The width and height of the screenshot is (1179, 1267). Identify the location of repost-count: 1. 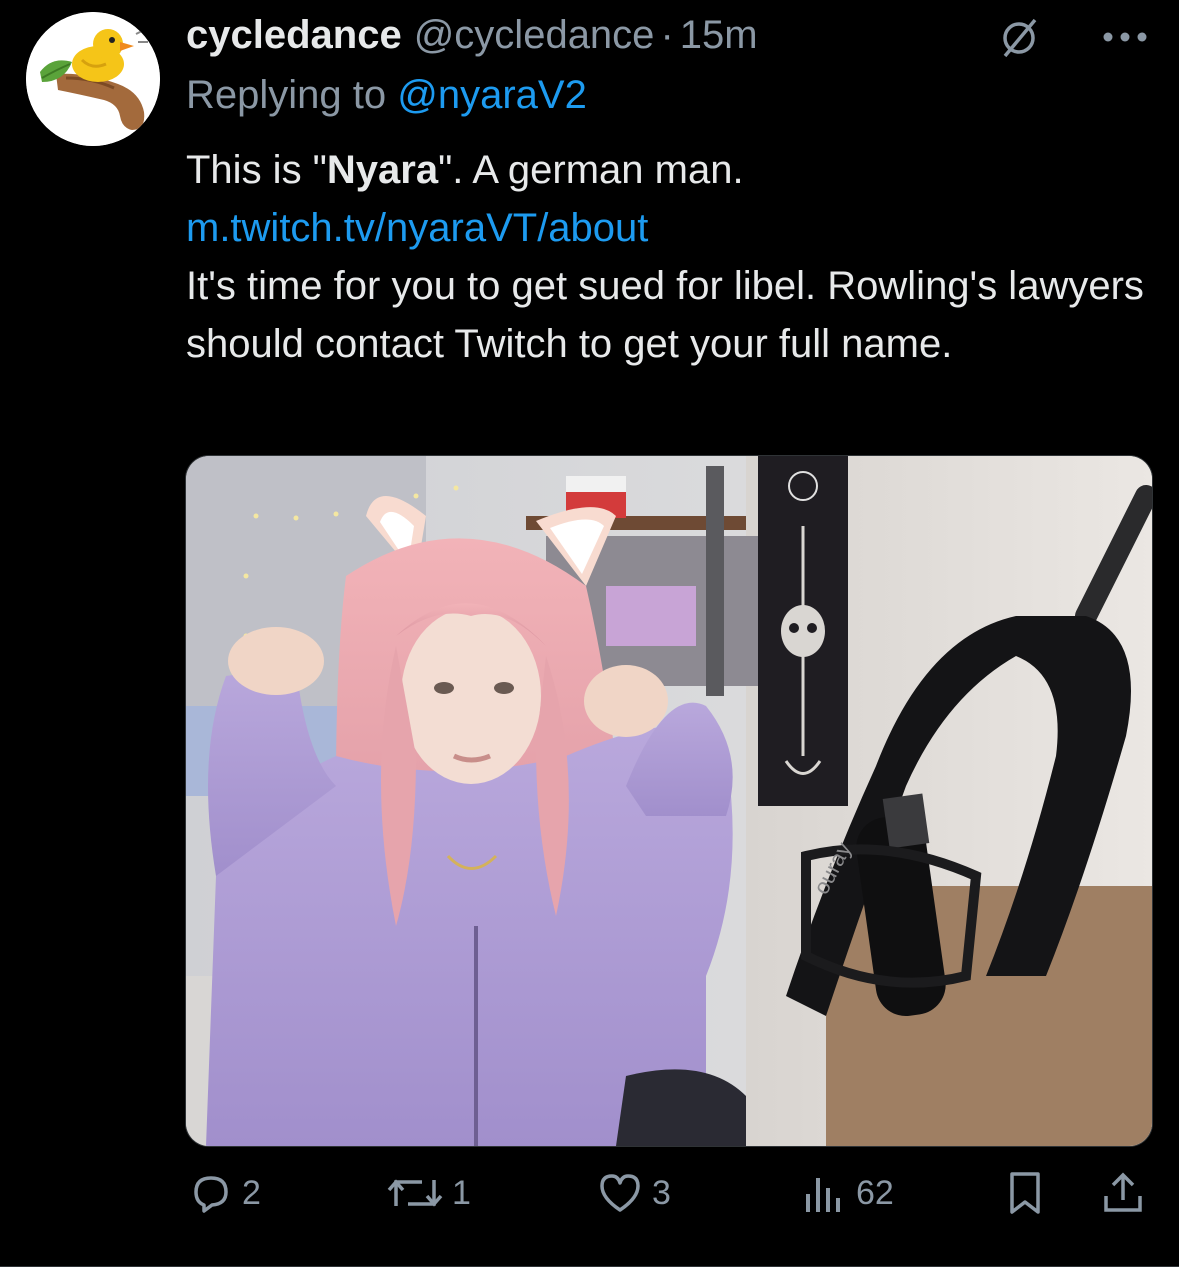
(461, 1192).